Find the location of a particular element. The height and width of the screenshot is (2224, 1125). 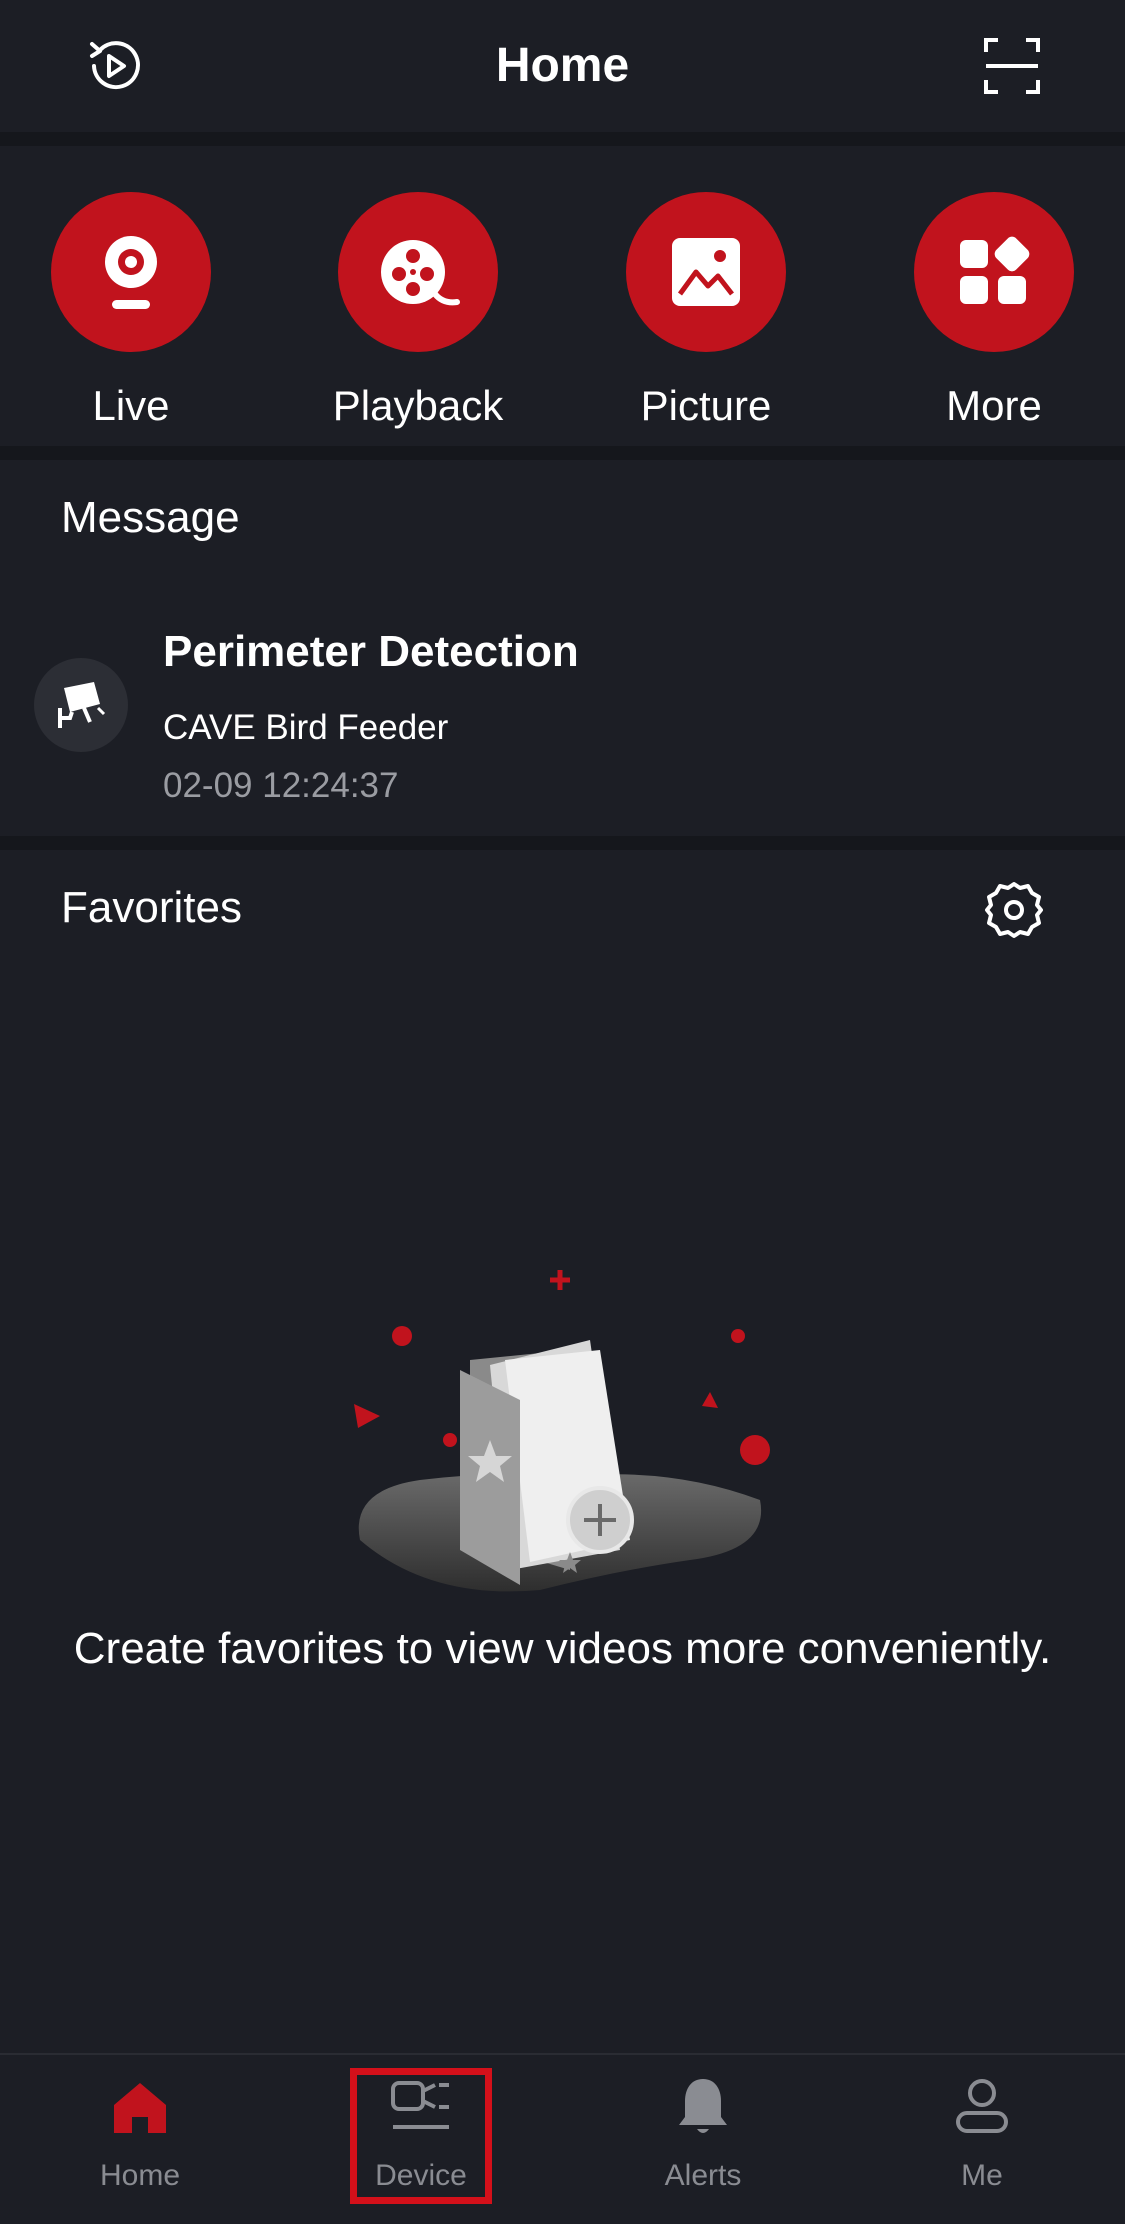

picture-icon is located at coordinates (706, 272).